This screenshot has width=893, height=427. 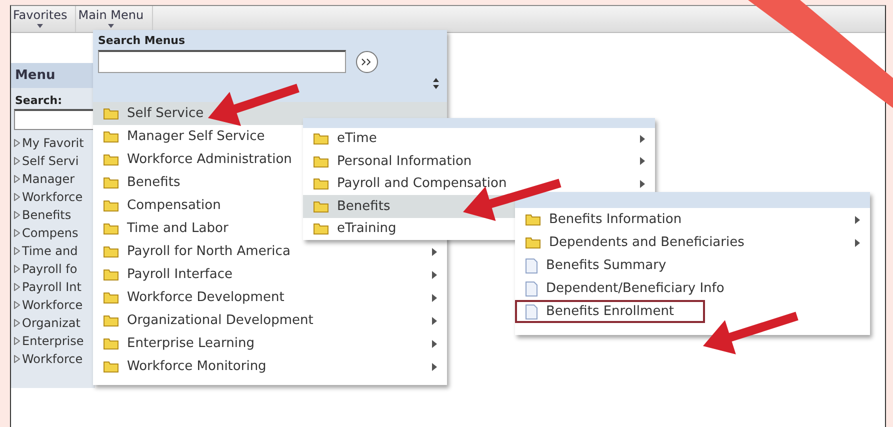 I want to click on search-menus-label: Search Menus, so click(x=142, y=40).